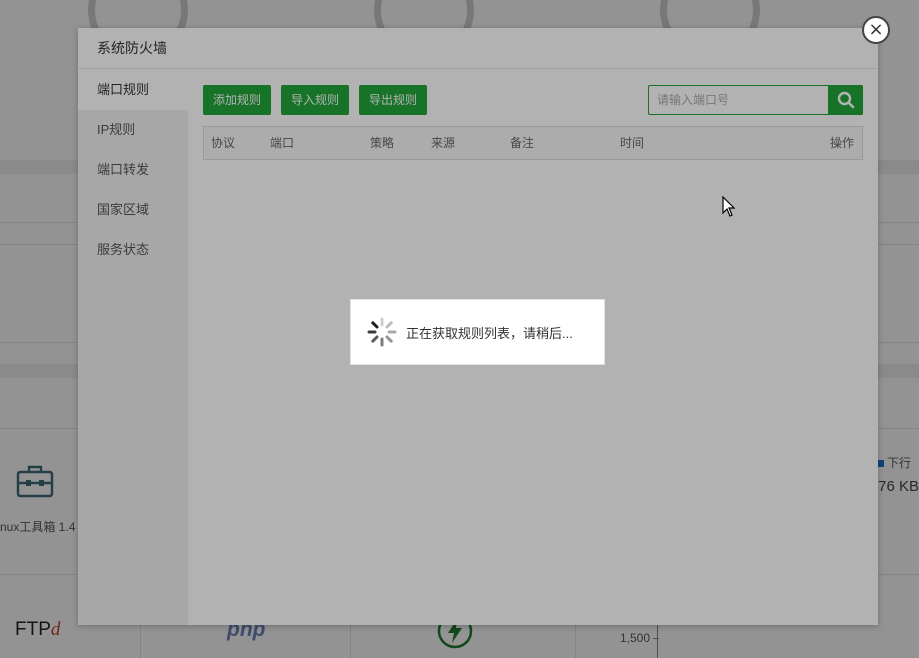 Image resolution: width=919 pixels, height=658 pixels. I want to click on spinner-icon, so click(382, 332).